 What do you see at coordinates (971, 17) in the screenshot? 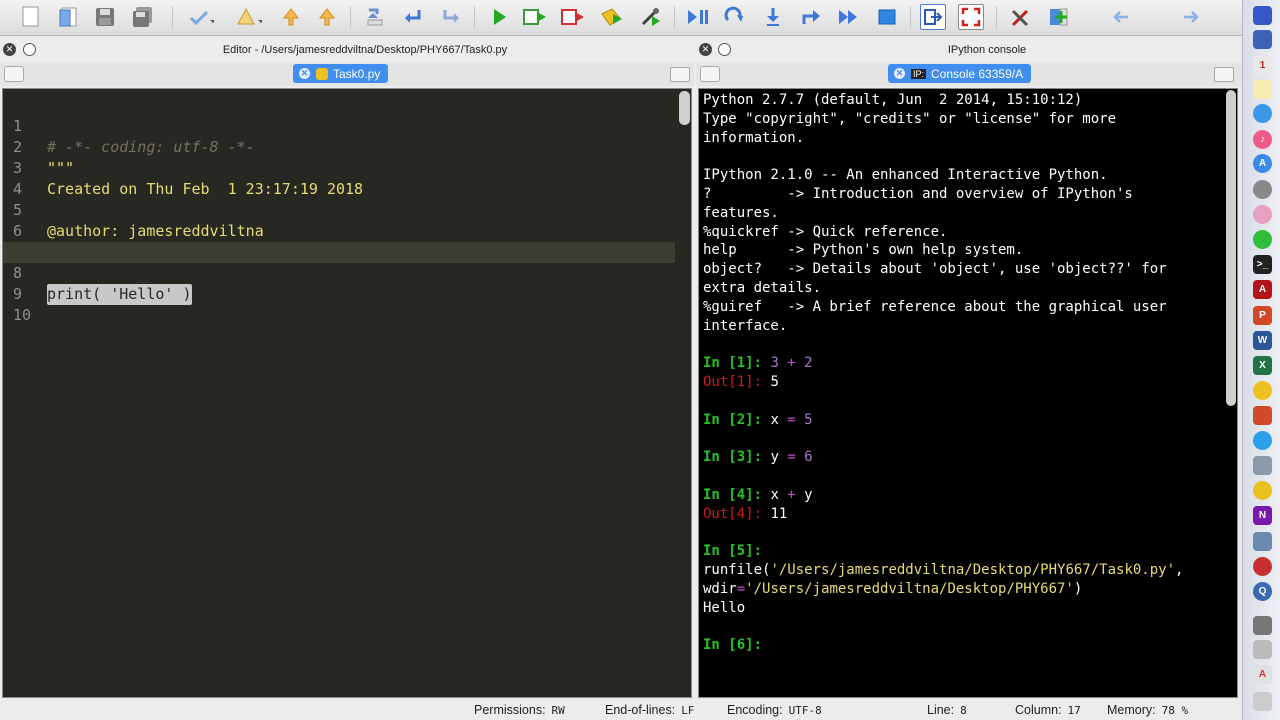
I see `fullscreen-icon` at bounding box center [971, 17].